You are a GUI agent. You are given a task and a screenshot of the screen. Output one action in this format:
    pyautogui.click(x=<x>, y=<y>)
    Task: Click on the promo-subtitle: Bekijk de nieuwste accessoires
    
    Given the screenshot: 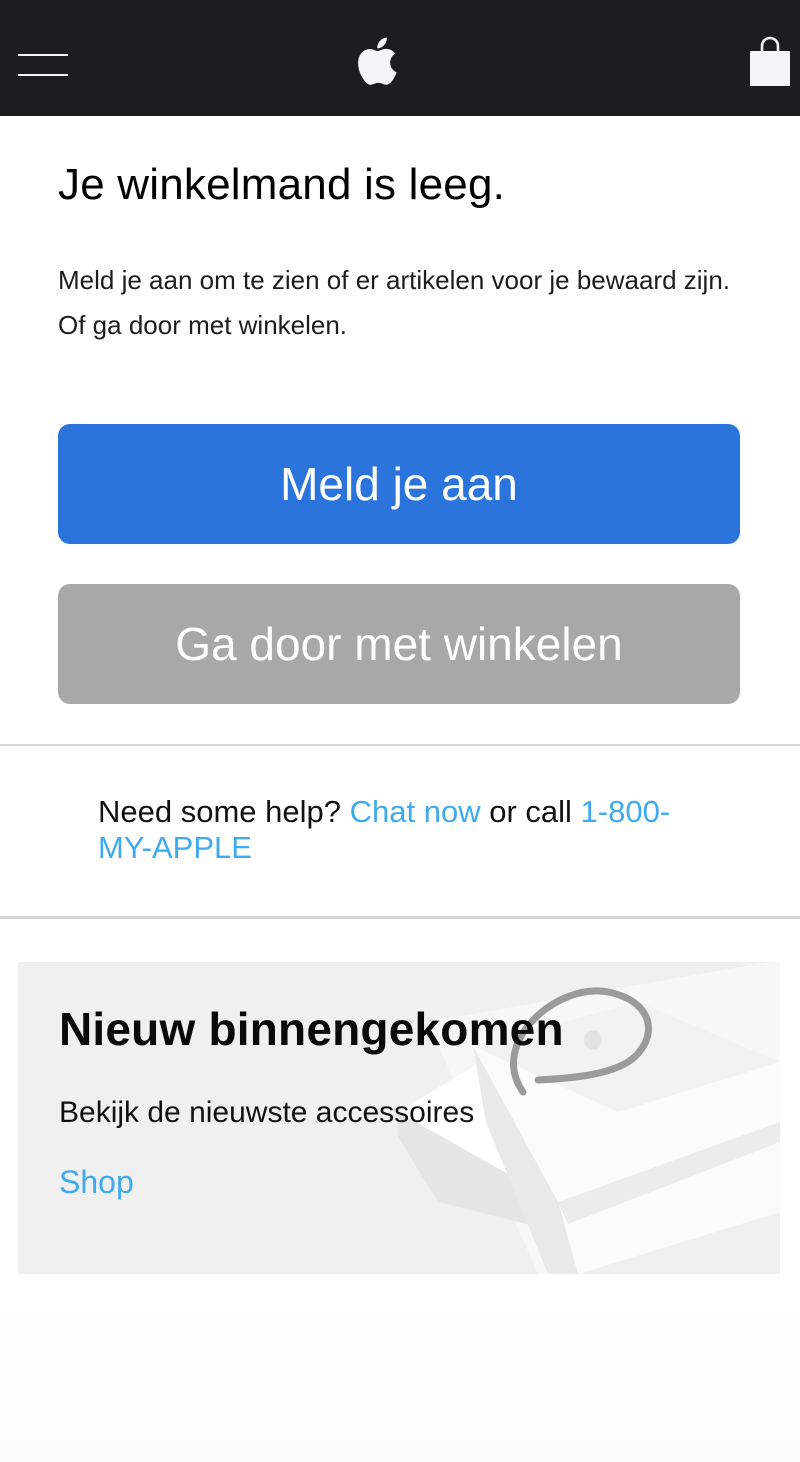 What is the action you would take?
    pyautogui.click(x=267, y=1112)
    